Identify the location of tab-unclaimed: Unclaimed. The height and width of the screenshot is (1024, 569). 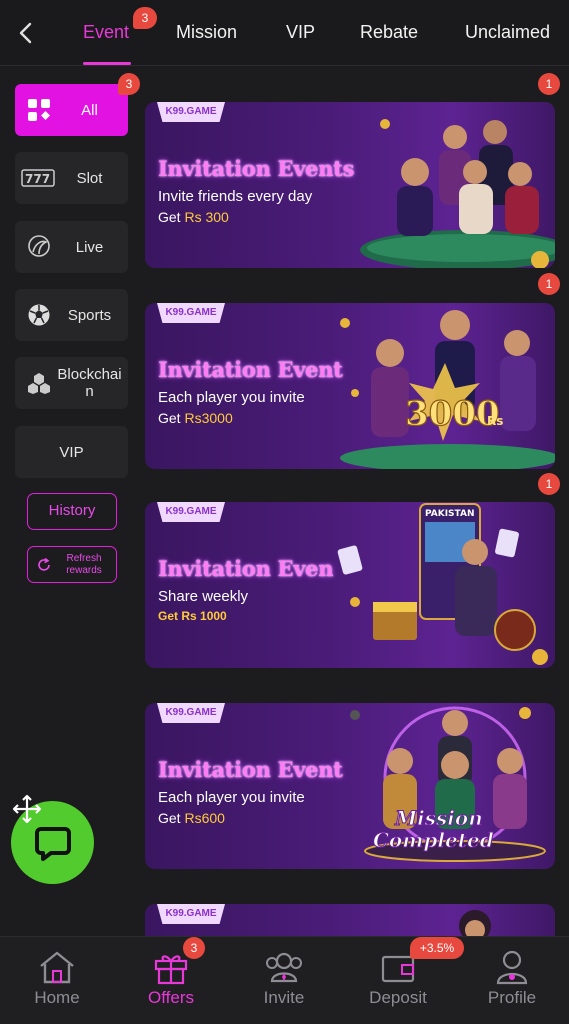
(507, 32).